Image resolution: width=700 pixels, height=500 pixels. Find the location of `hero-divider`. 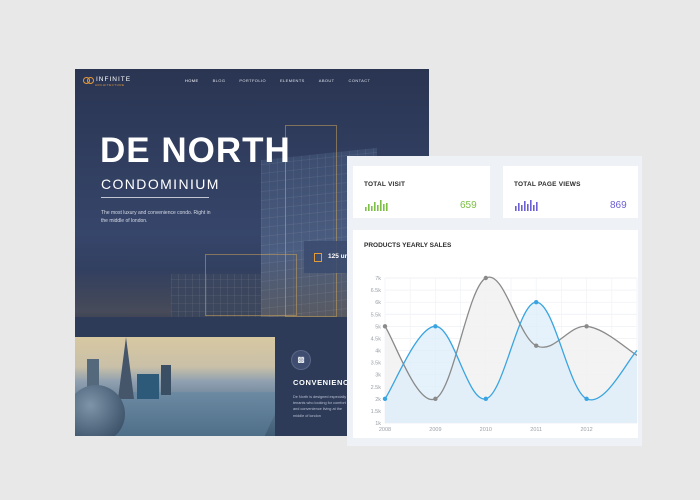

hero-divider is located at coordinates (155, 197).